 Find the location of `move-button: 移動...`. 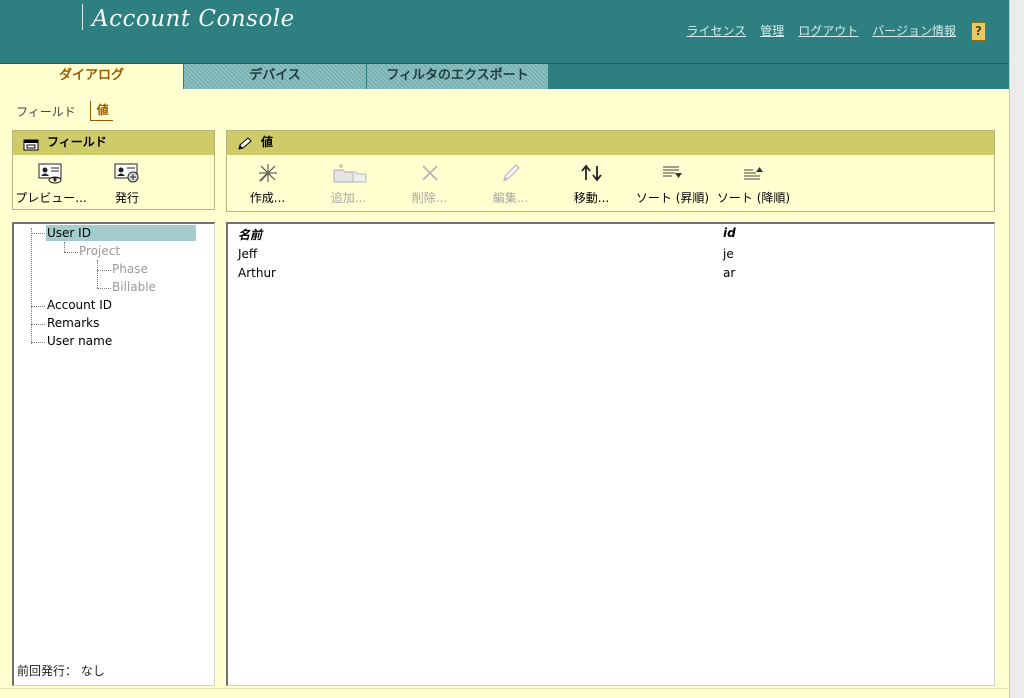

move-button: 移動... is located at coordinates (591, 183).